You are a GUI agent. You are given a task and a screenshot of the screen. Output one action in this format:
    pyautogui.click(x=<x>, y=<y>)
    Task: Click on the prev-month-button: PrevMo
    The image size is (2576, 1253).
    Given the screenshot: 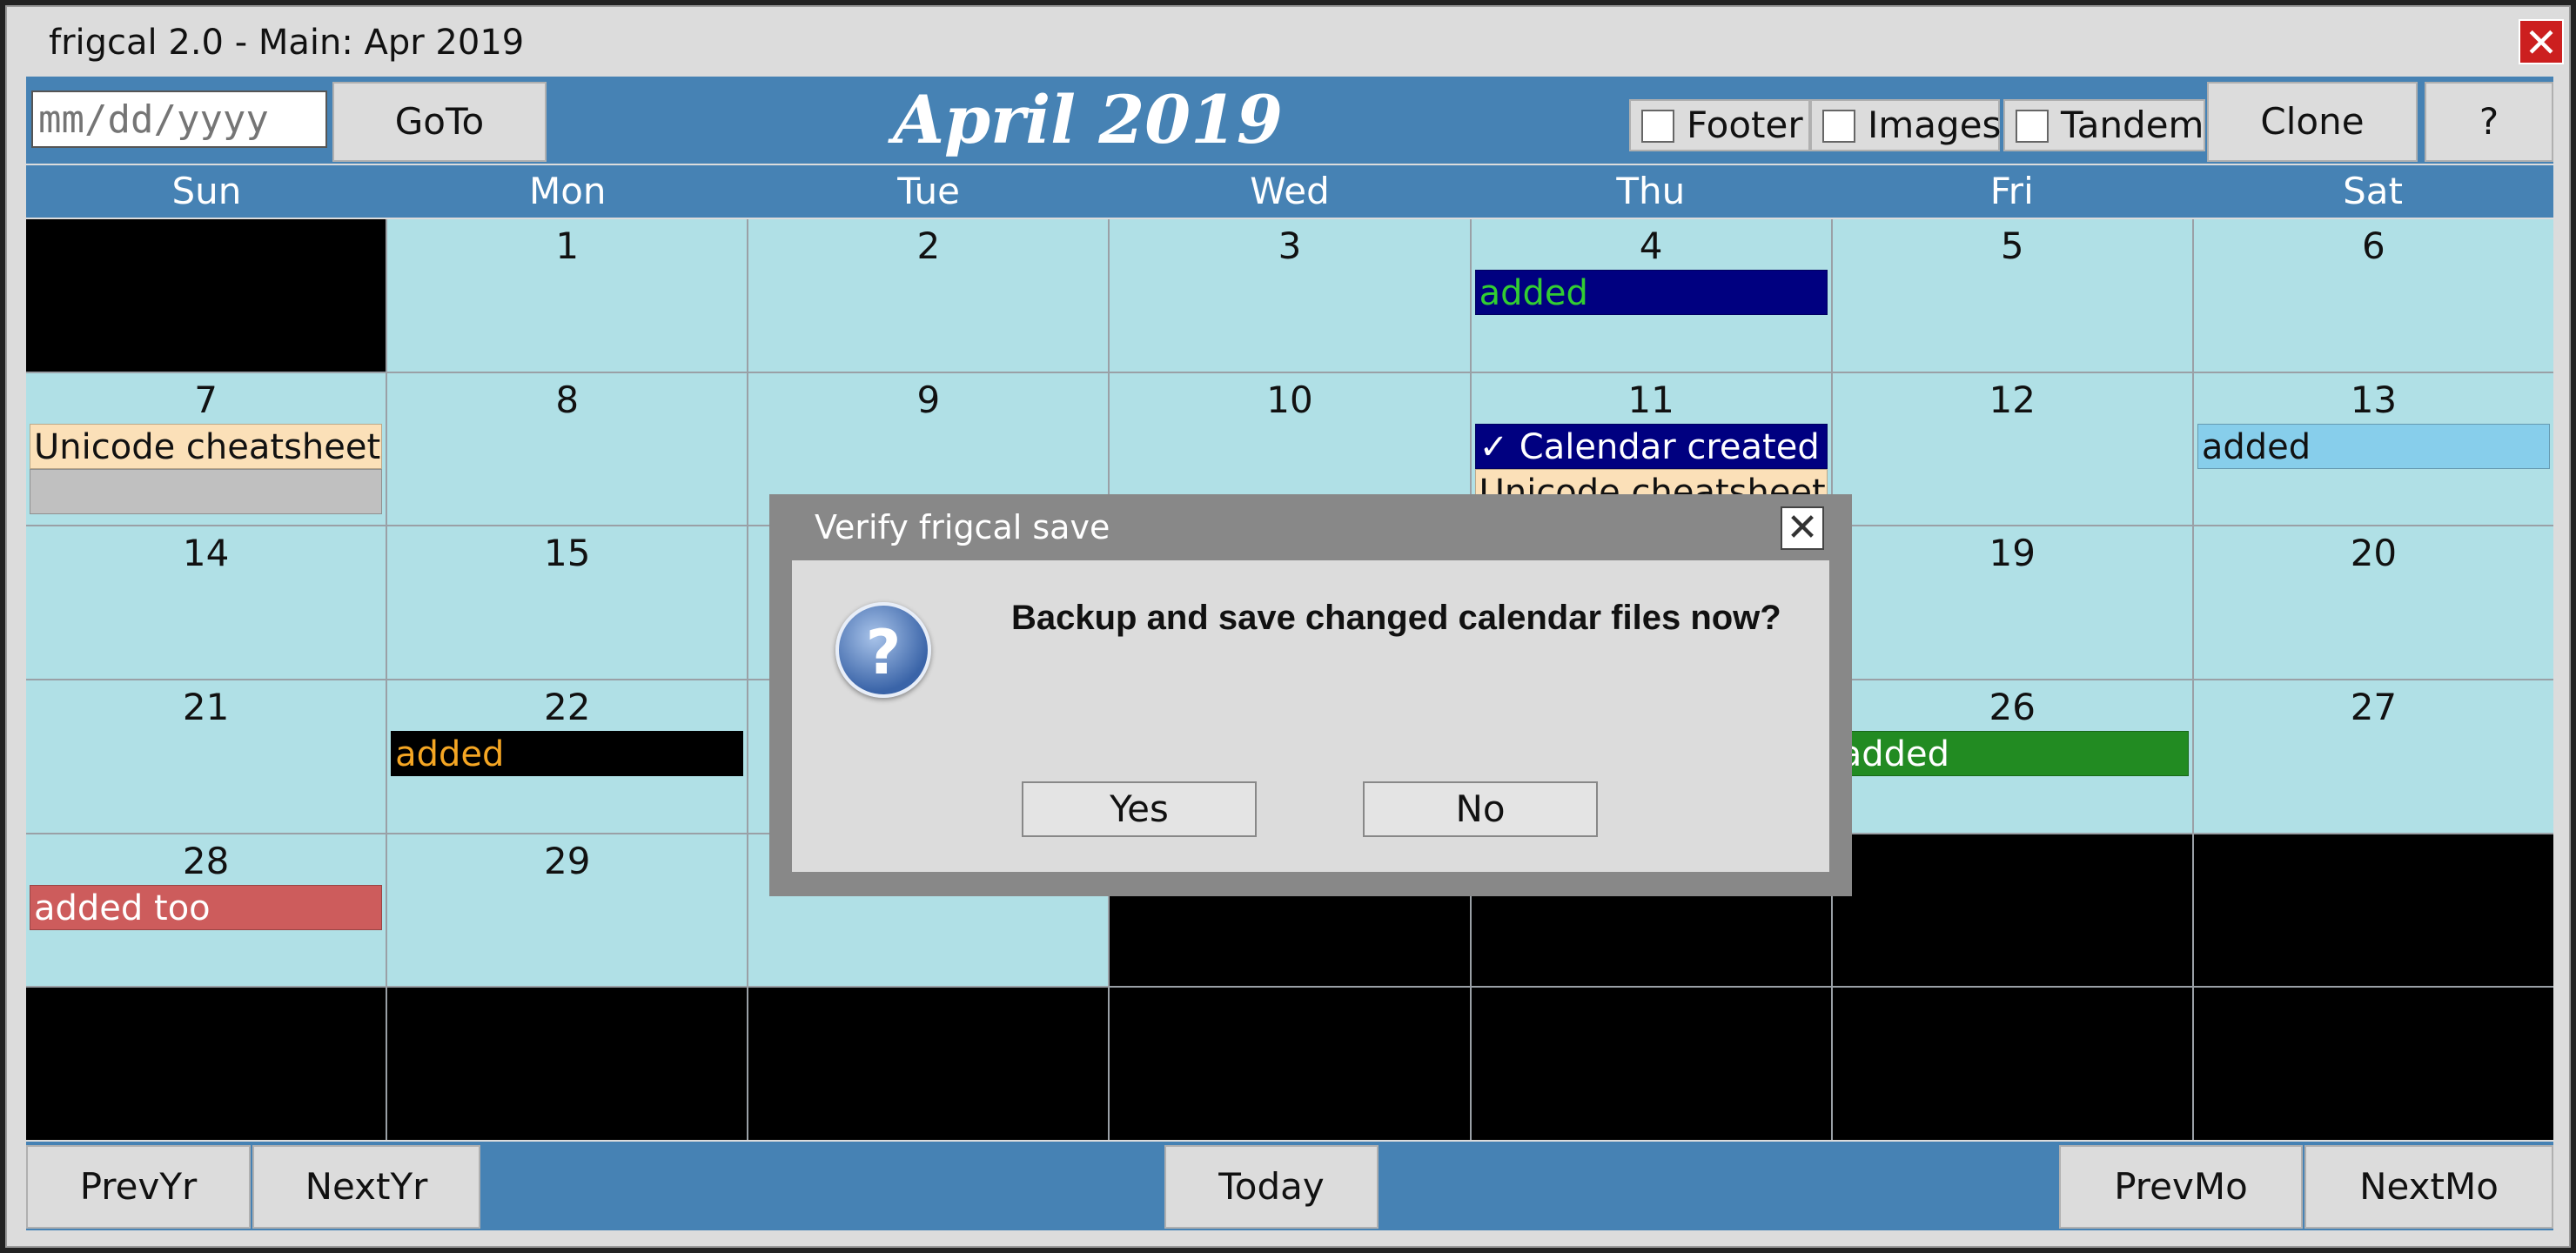 What is the action you would take?
    pyautogui.click(x=2181, y=1187)
    